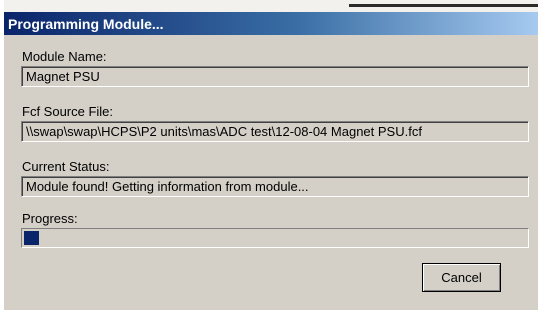 The width and height of the screenshot is (538, 310). What do you see at coordinates (461, 277) in the screenshot?
I see `cancel-button: Cancel` at bounding box center [461, 277].